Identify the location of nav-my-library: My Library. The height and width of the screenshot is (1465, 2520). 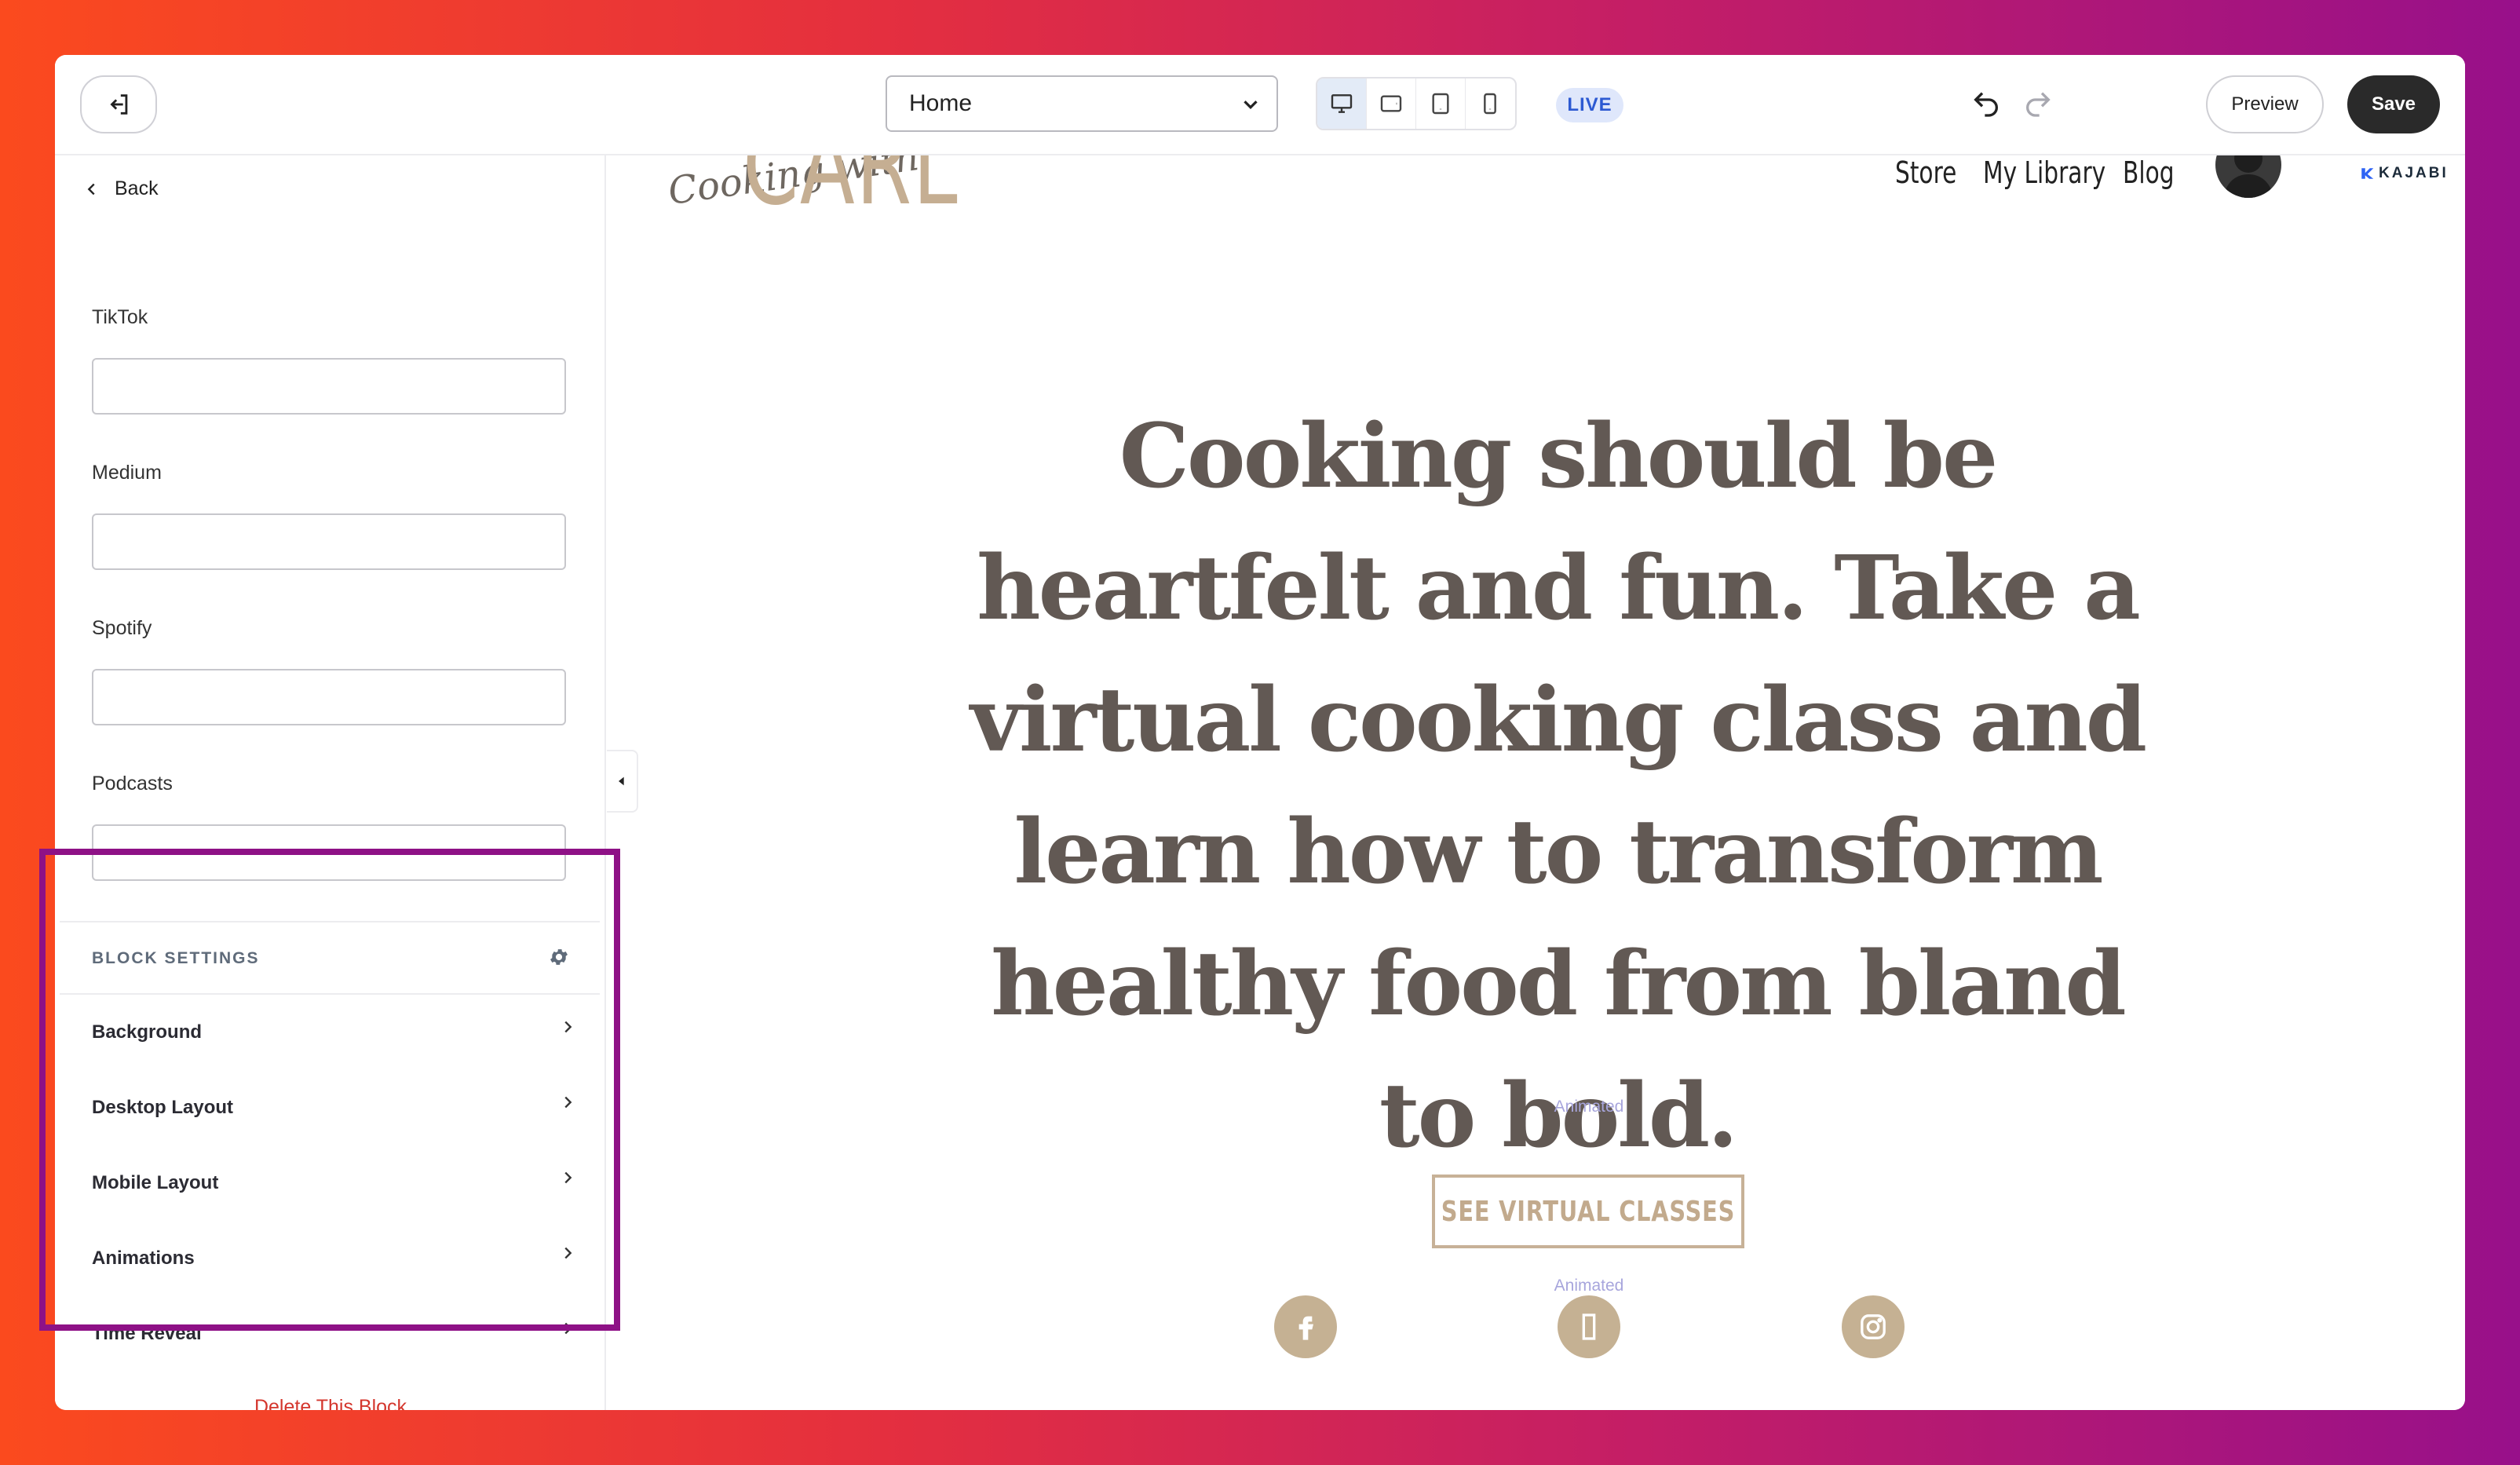
(2044, 172).